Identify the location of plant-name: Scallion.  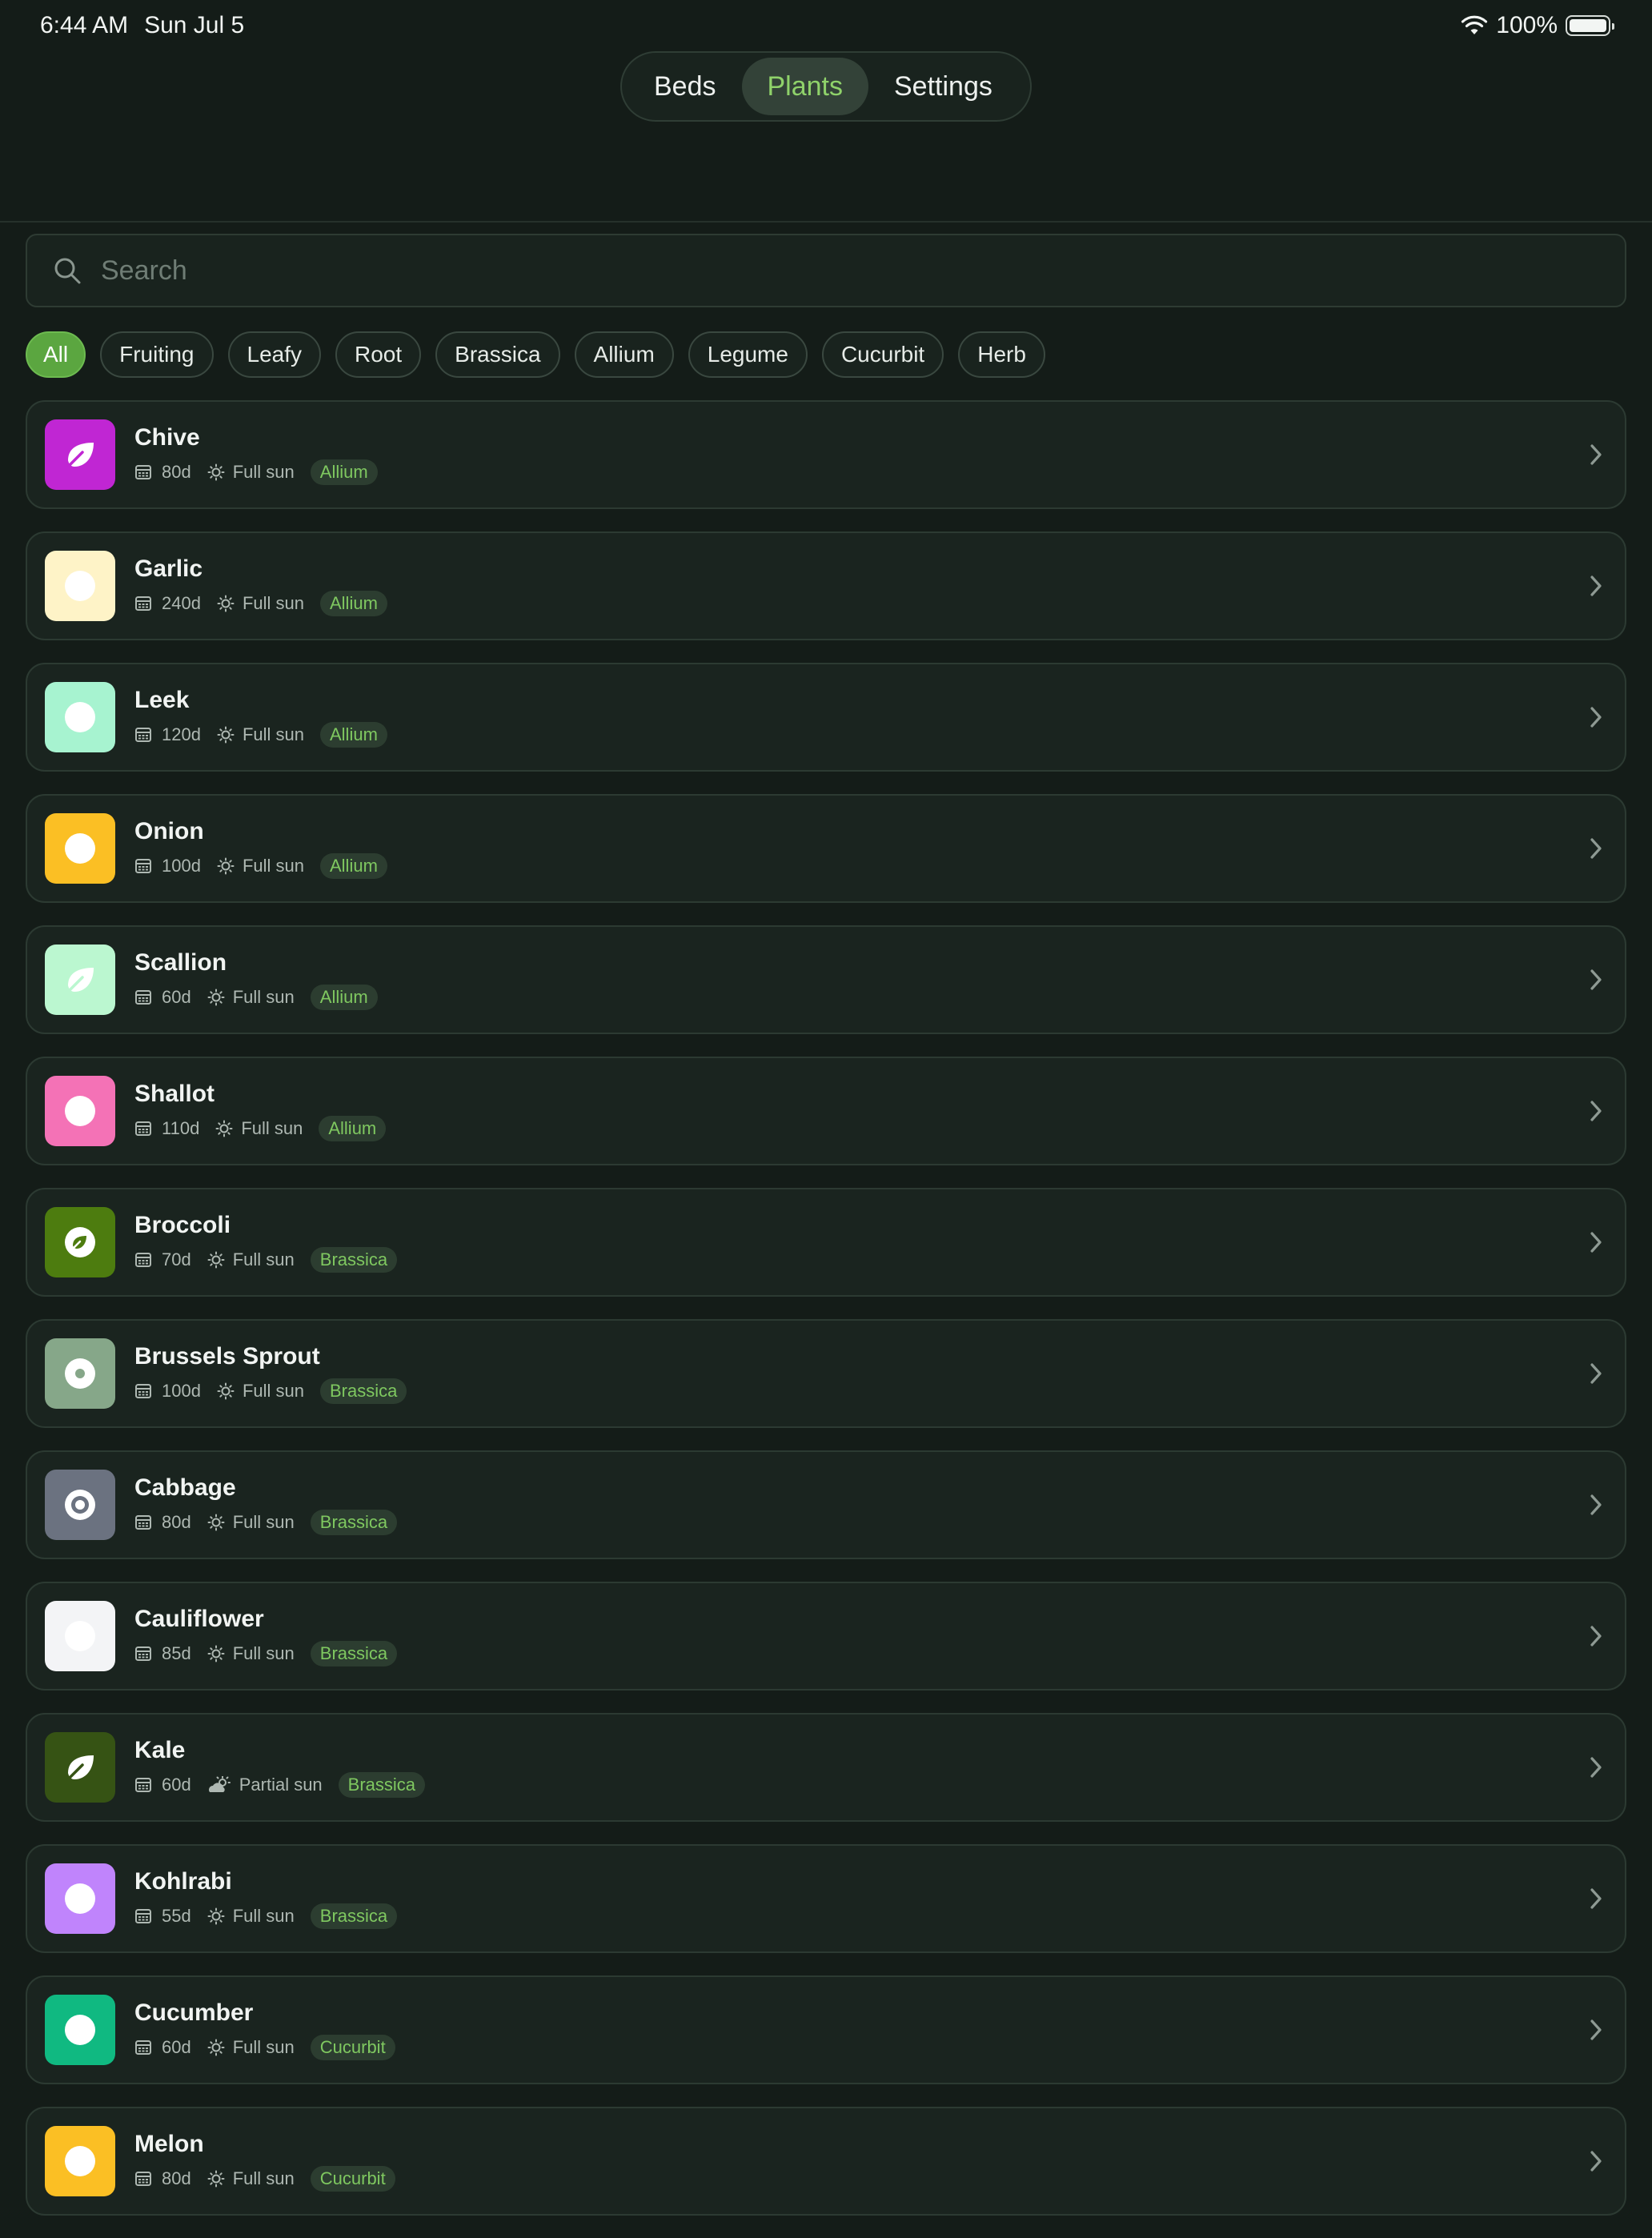
(180, 962).